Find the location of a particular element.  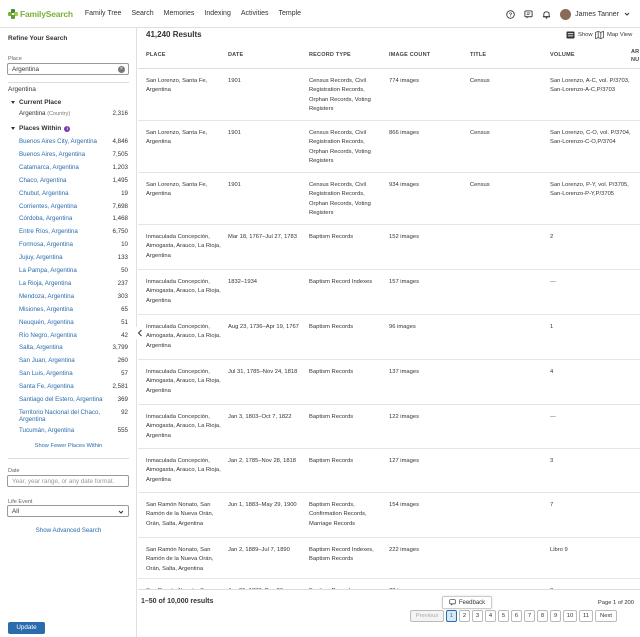

place-within-name: San Luis, Argentina is located at coordinates (46, 374).